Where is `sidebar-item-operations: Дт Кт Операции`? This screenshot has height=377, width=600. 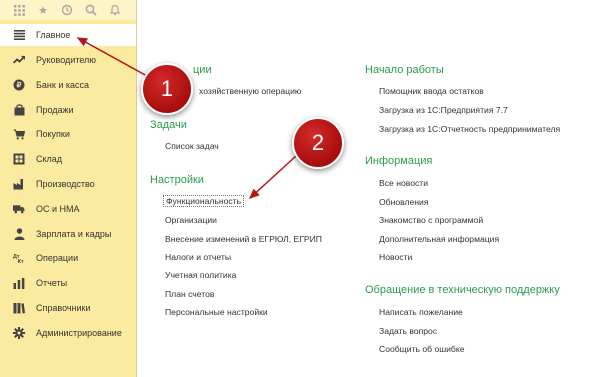
sidebar-item-operations: Дт Кт Операции is located at coordinates (68, 258).